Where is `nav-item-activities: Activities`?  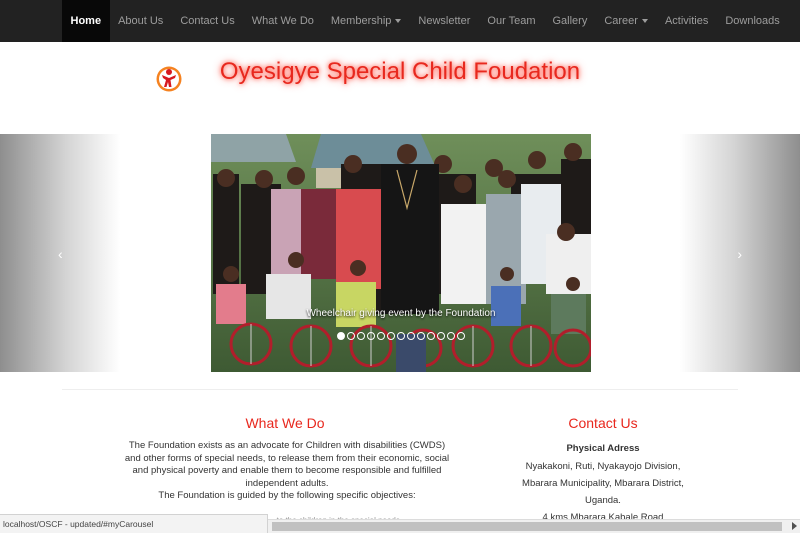
nav-item-activities: Activities is located at coordinates (686, 21).